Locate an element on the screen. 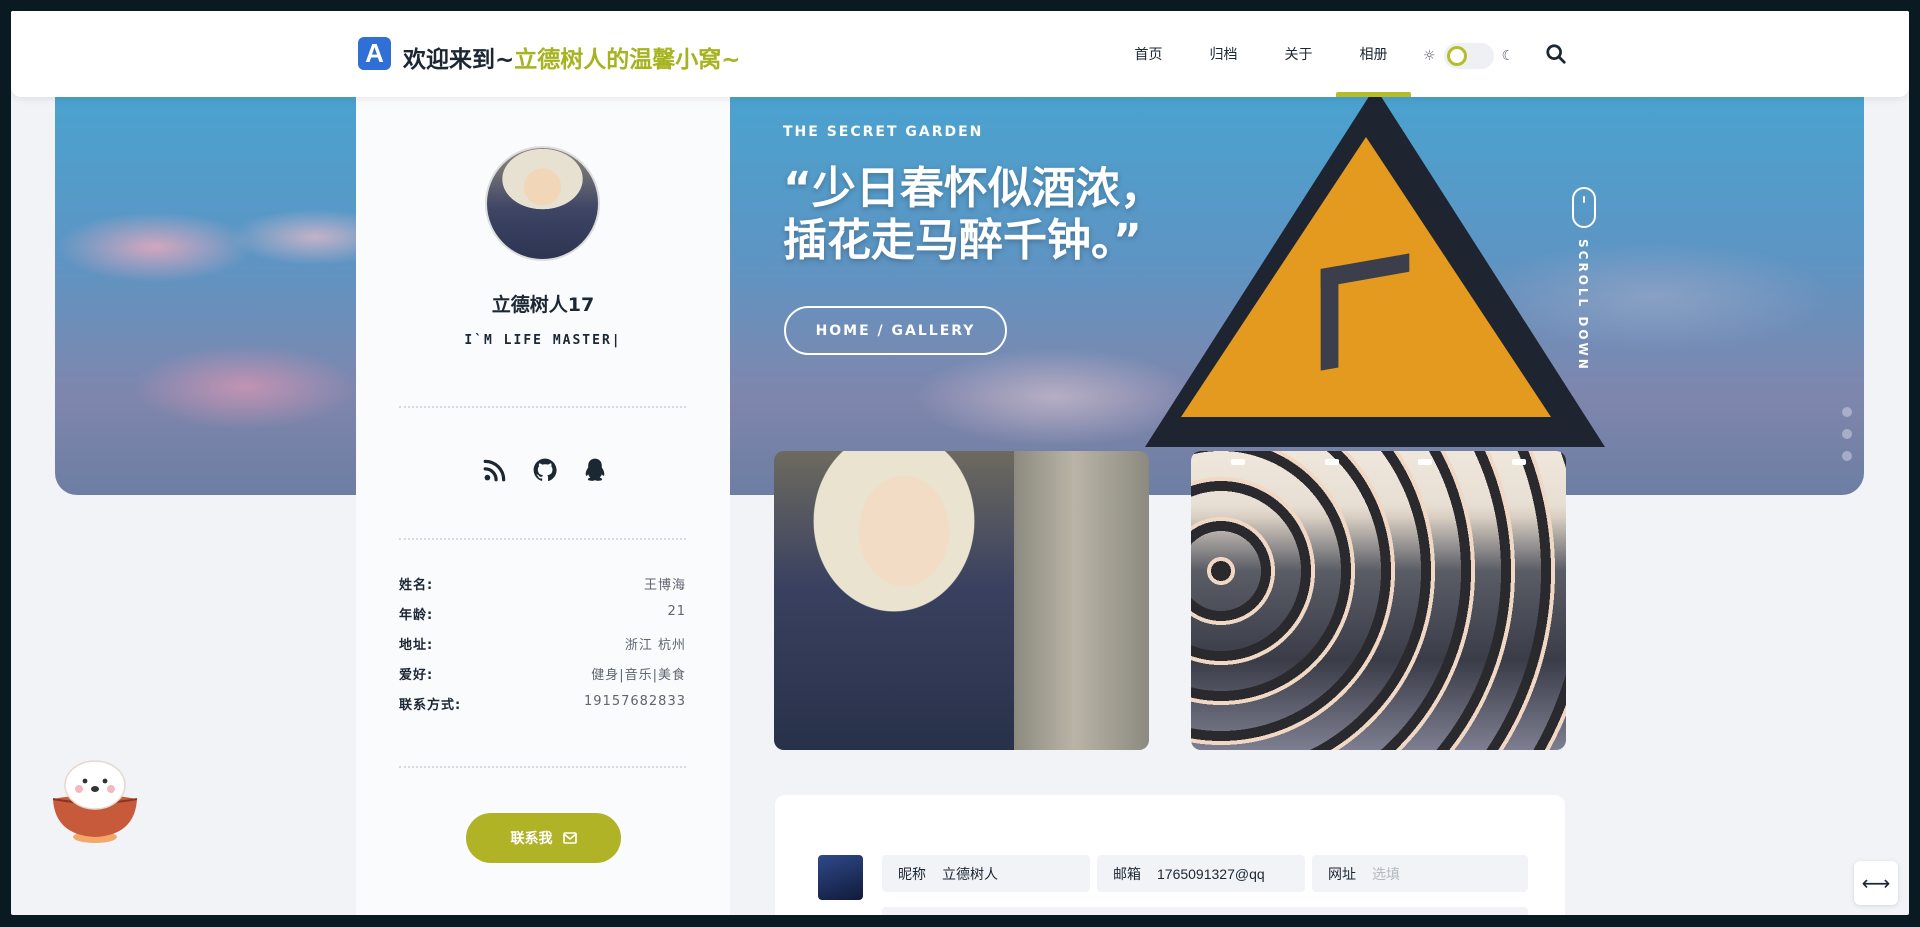 The image size is (1920, 927). profile-name: 立德树人17 is located at coordinates (543, 305).